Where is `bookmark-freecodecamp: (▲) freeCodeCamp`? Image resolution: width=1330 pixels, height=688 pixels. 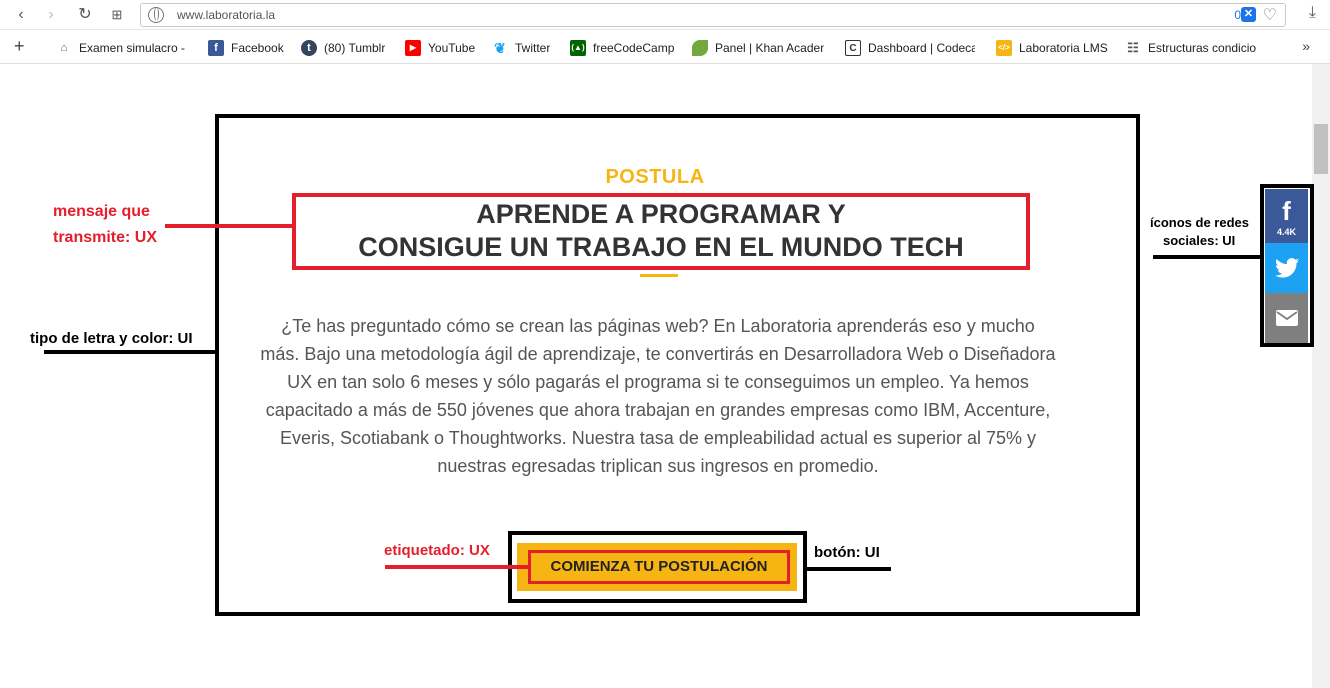 bookmark-freecodecamp: (▲) freeCodeCamp is located at coordinates (622, 48).